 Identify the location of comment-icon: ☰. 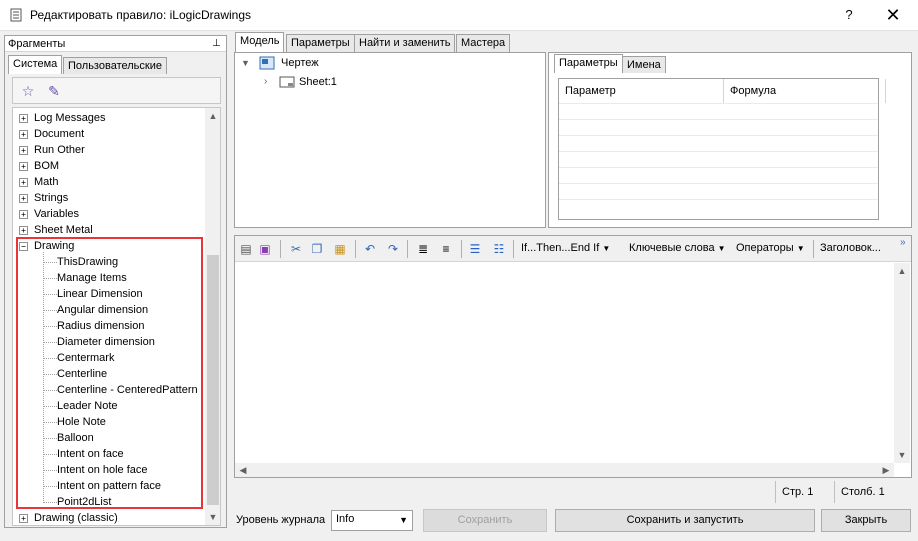
(475, 249).